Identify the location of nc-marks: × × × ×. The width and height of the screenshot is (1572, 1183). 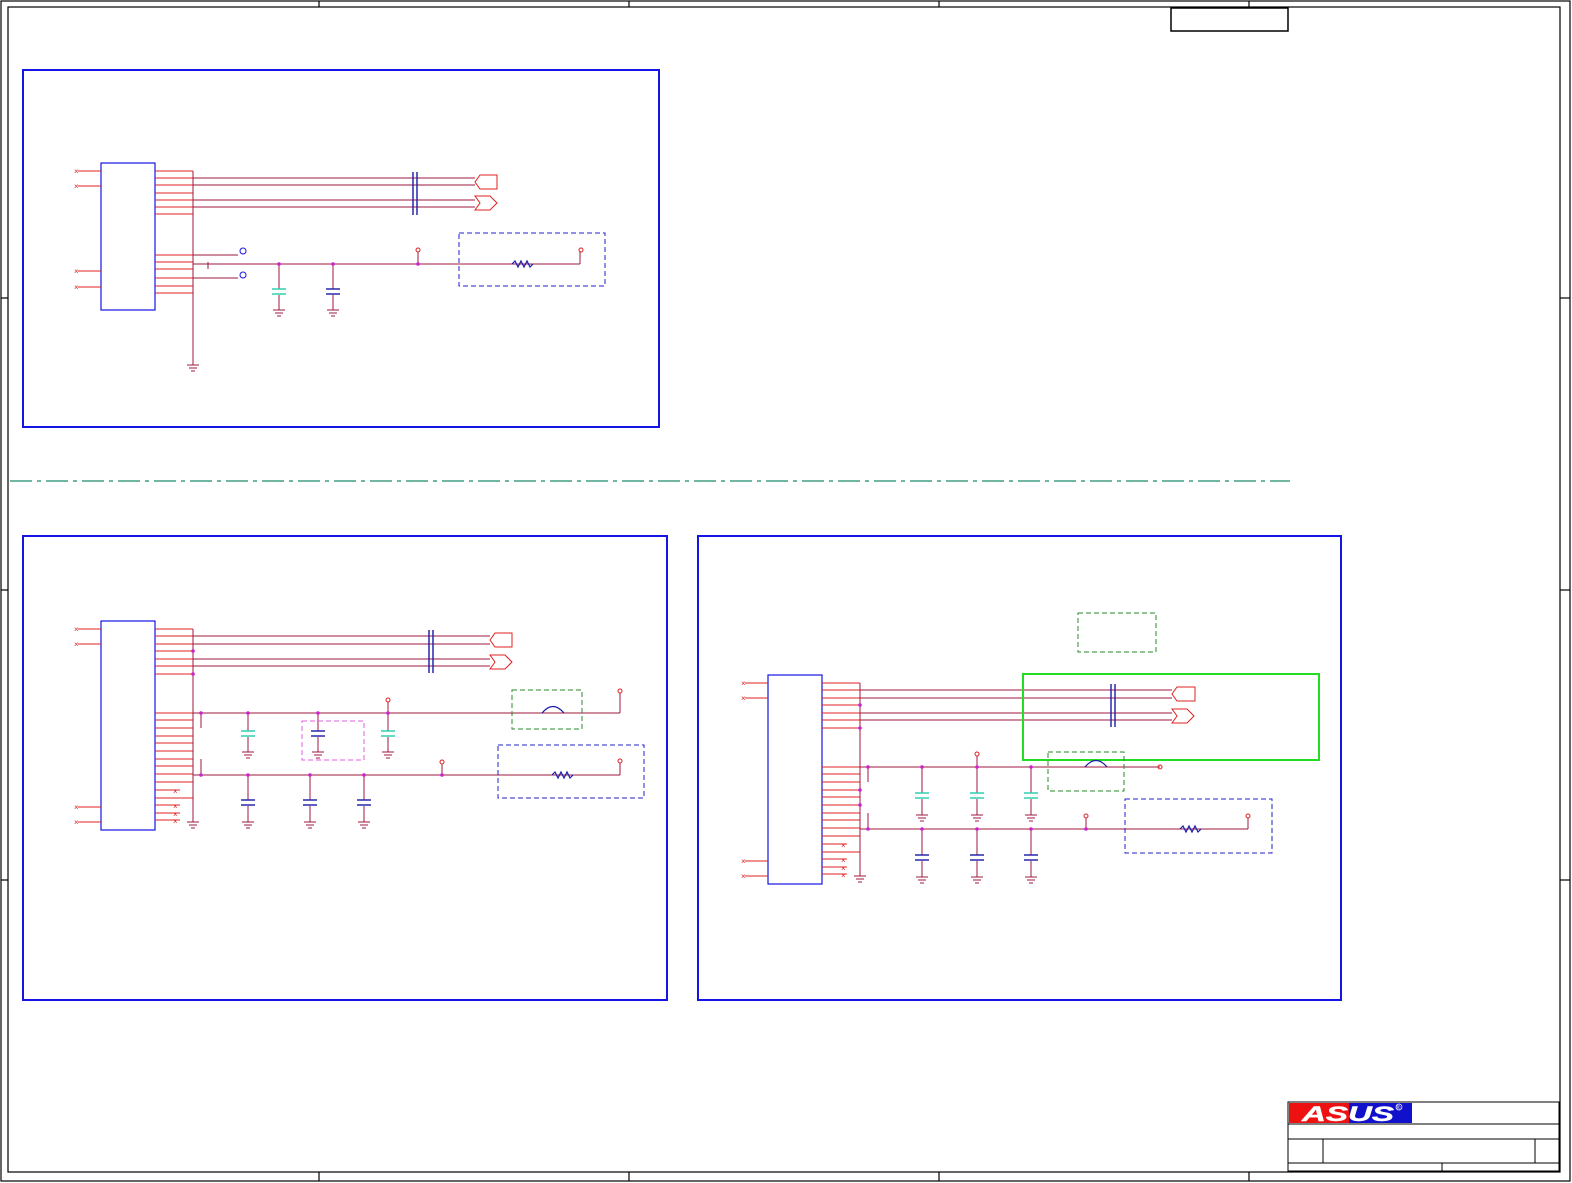
(76, 229).